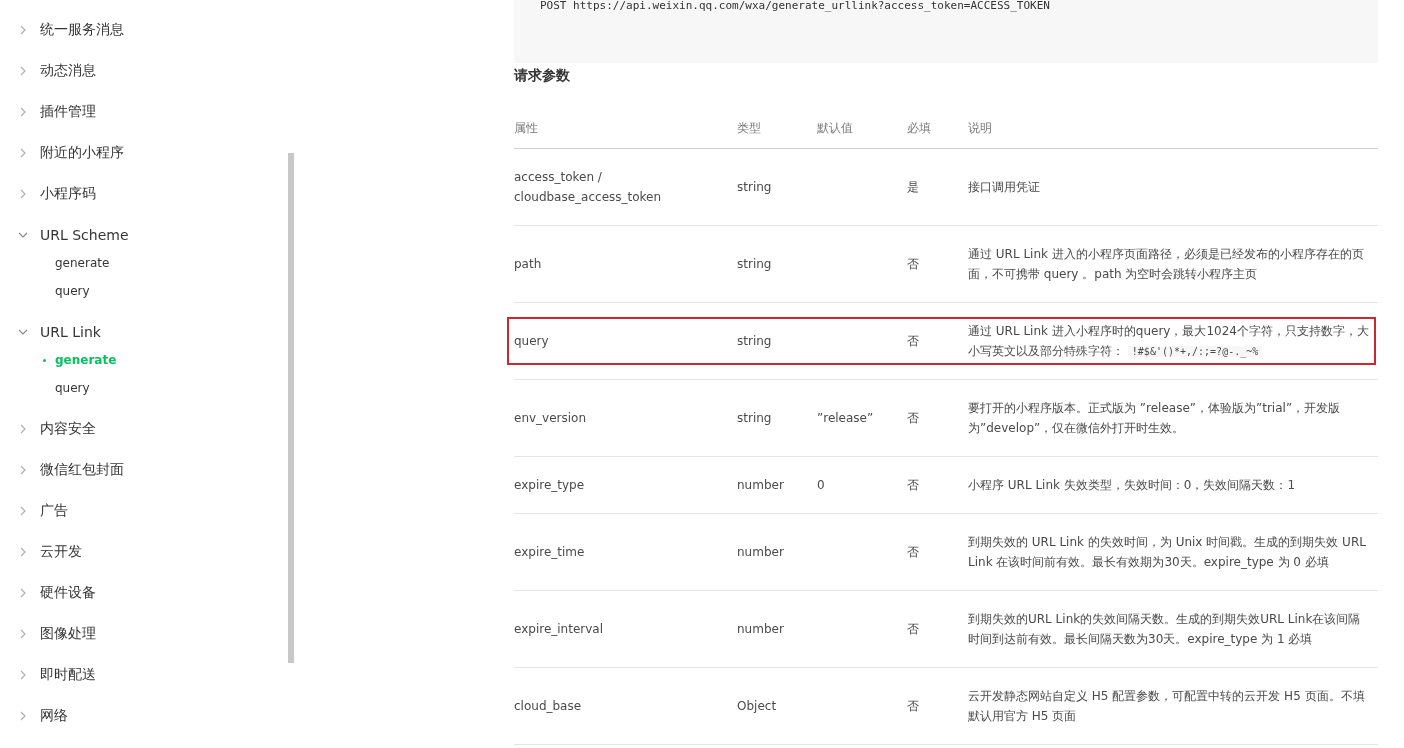  Describe the element at coordinates (145, 29) in the screenshot. I see `sidebar-item: 统一服务消息` at that location.